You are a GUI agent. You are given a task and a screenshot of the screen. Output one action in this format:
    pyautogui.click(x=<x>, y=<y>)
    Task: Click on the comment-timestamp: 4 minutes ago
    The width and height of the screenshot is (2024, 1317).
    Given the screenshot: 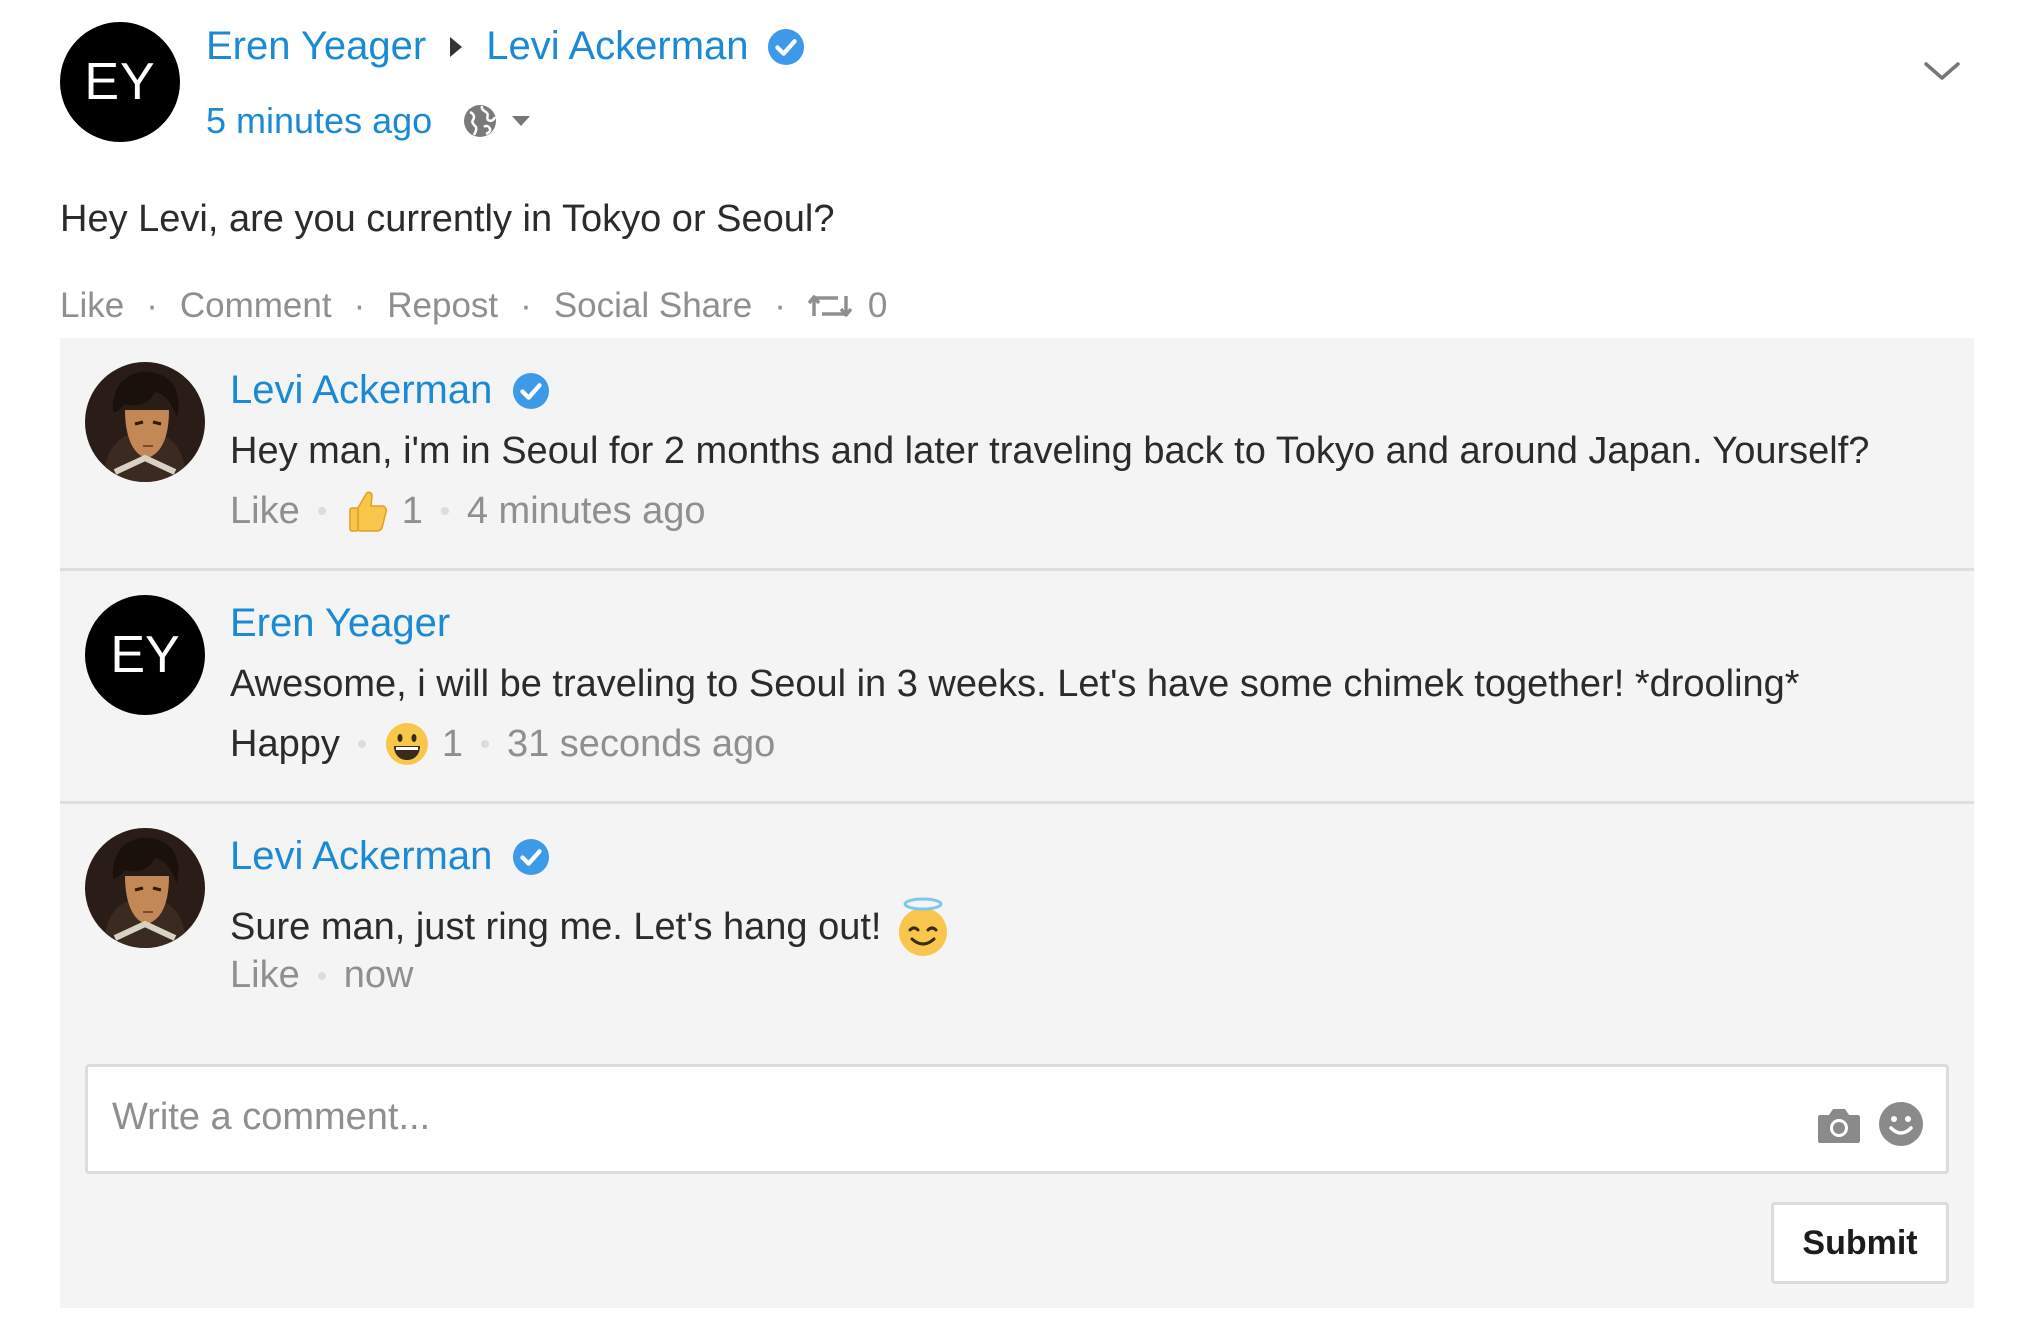 What is the action you would take?
    pyautogui.click(x=586, y=511)
    